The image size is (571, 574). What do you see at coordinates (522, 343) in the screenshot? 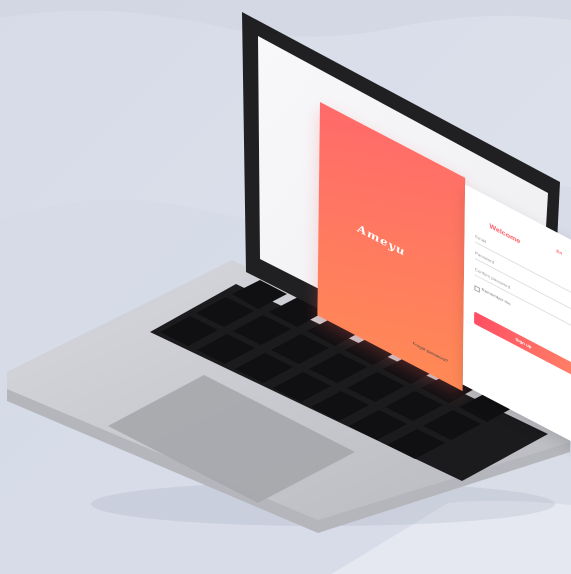
I see `submit-button: Sign up` at bounding box center [522, 343].